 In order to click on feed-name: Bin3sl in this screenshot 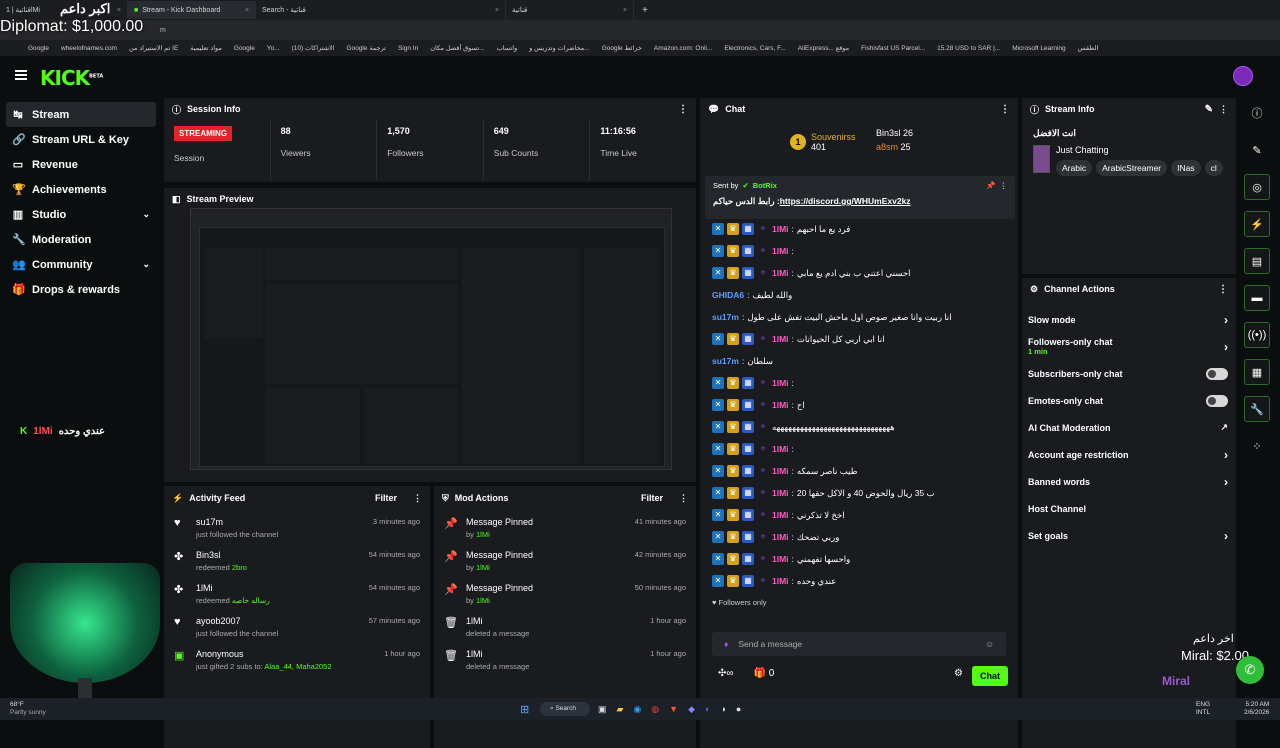, I will do `click(277, 555)`.